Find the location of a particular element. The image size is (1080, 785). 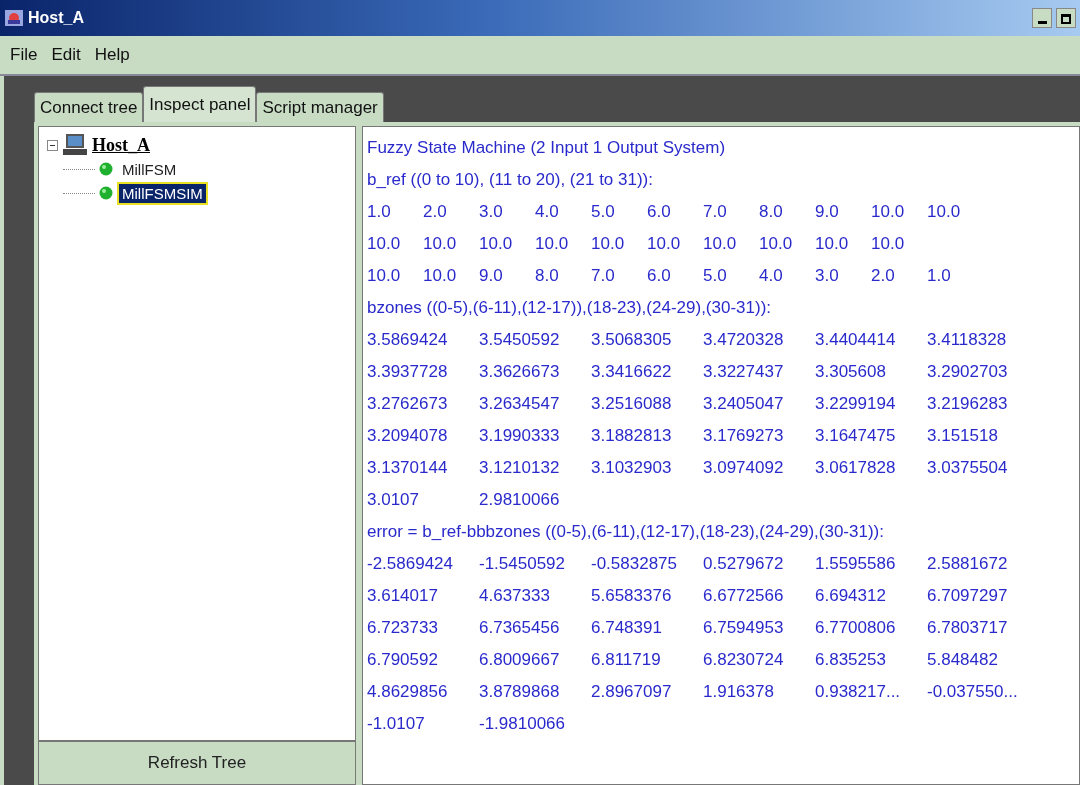

tab: Inspect panel is located at coordinates (200, 104).